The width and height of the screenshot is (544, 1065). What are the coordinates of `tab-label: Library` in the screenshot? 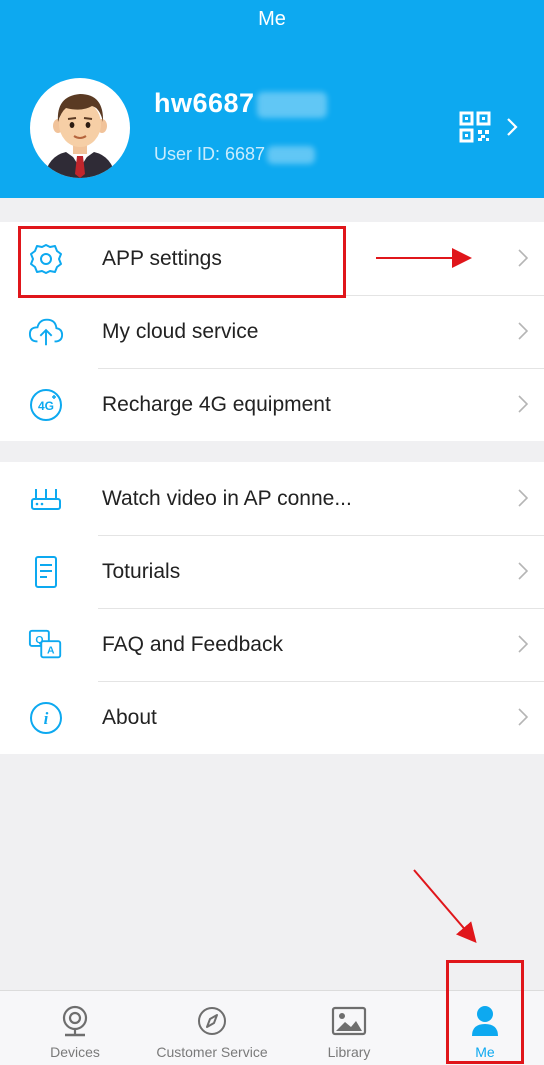 It's located at (349, 1052).